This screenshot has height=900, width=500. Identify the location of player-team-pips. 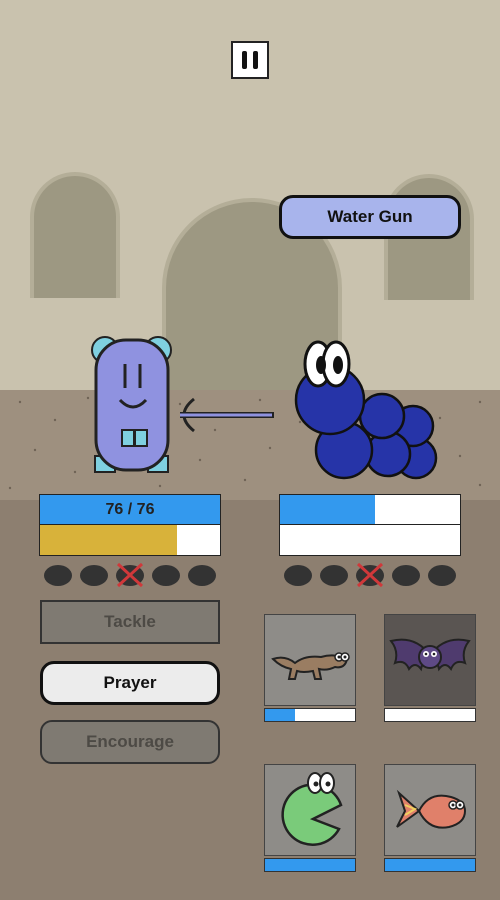
(130, 575).